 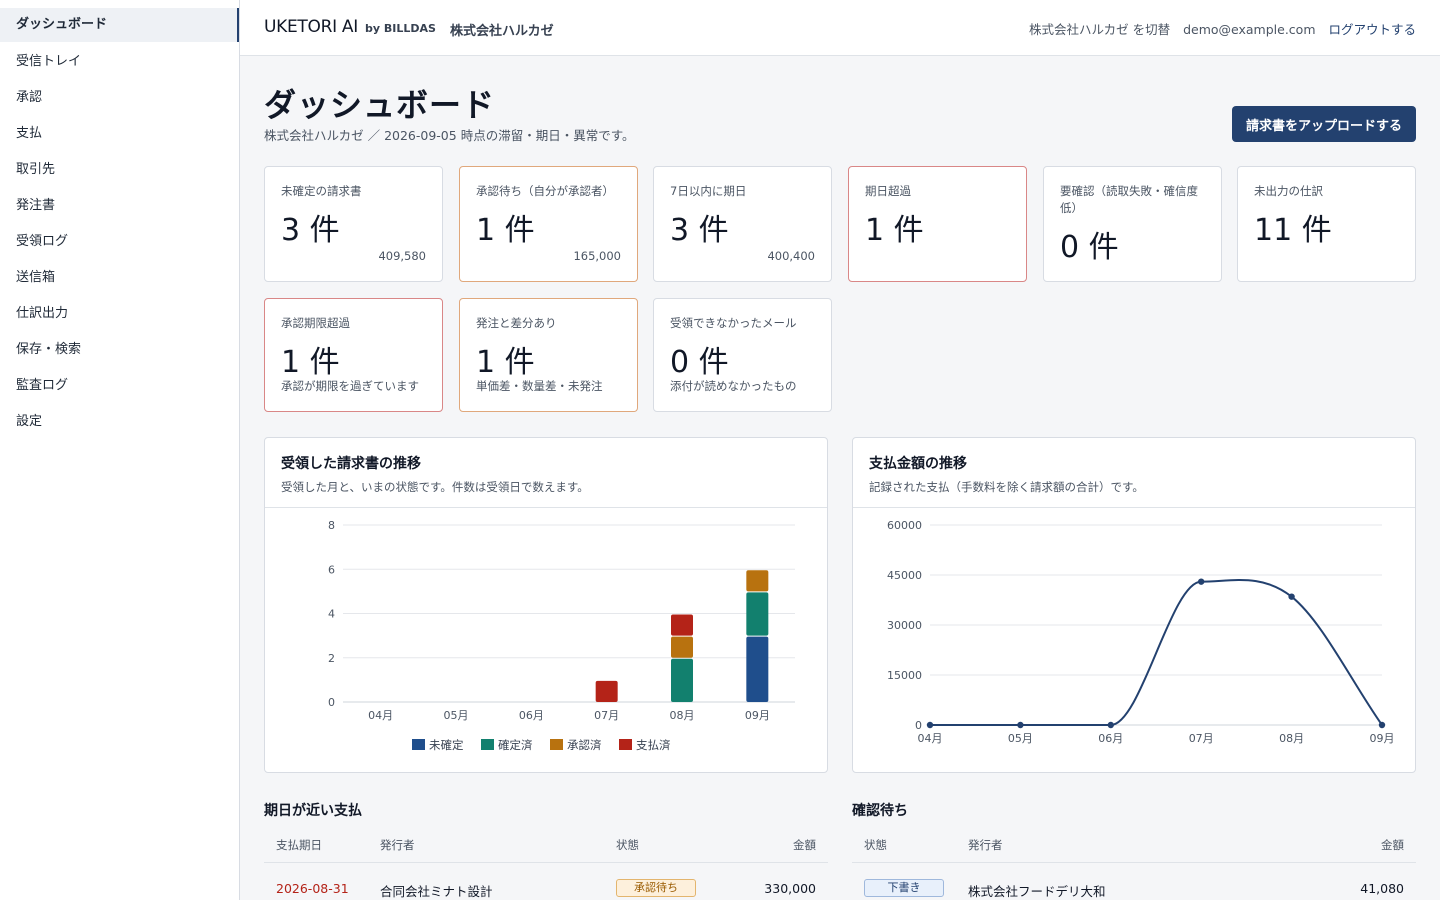 What do you see at coordinates (656, 888) in the screenshot?
I see `status-badge: 承認待ち` at bounding box center [656, 888].